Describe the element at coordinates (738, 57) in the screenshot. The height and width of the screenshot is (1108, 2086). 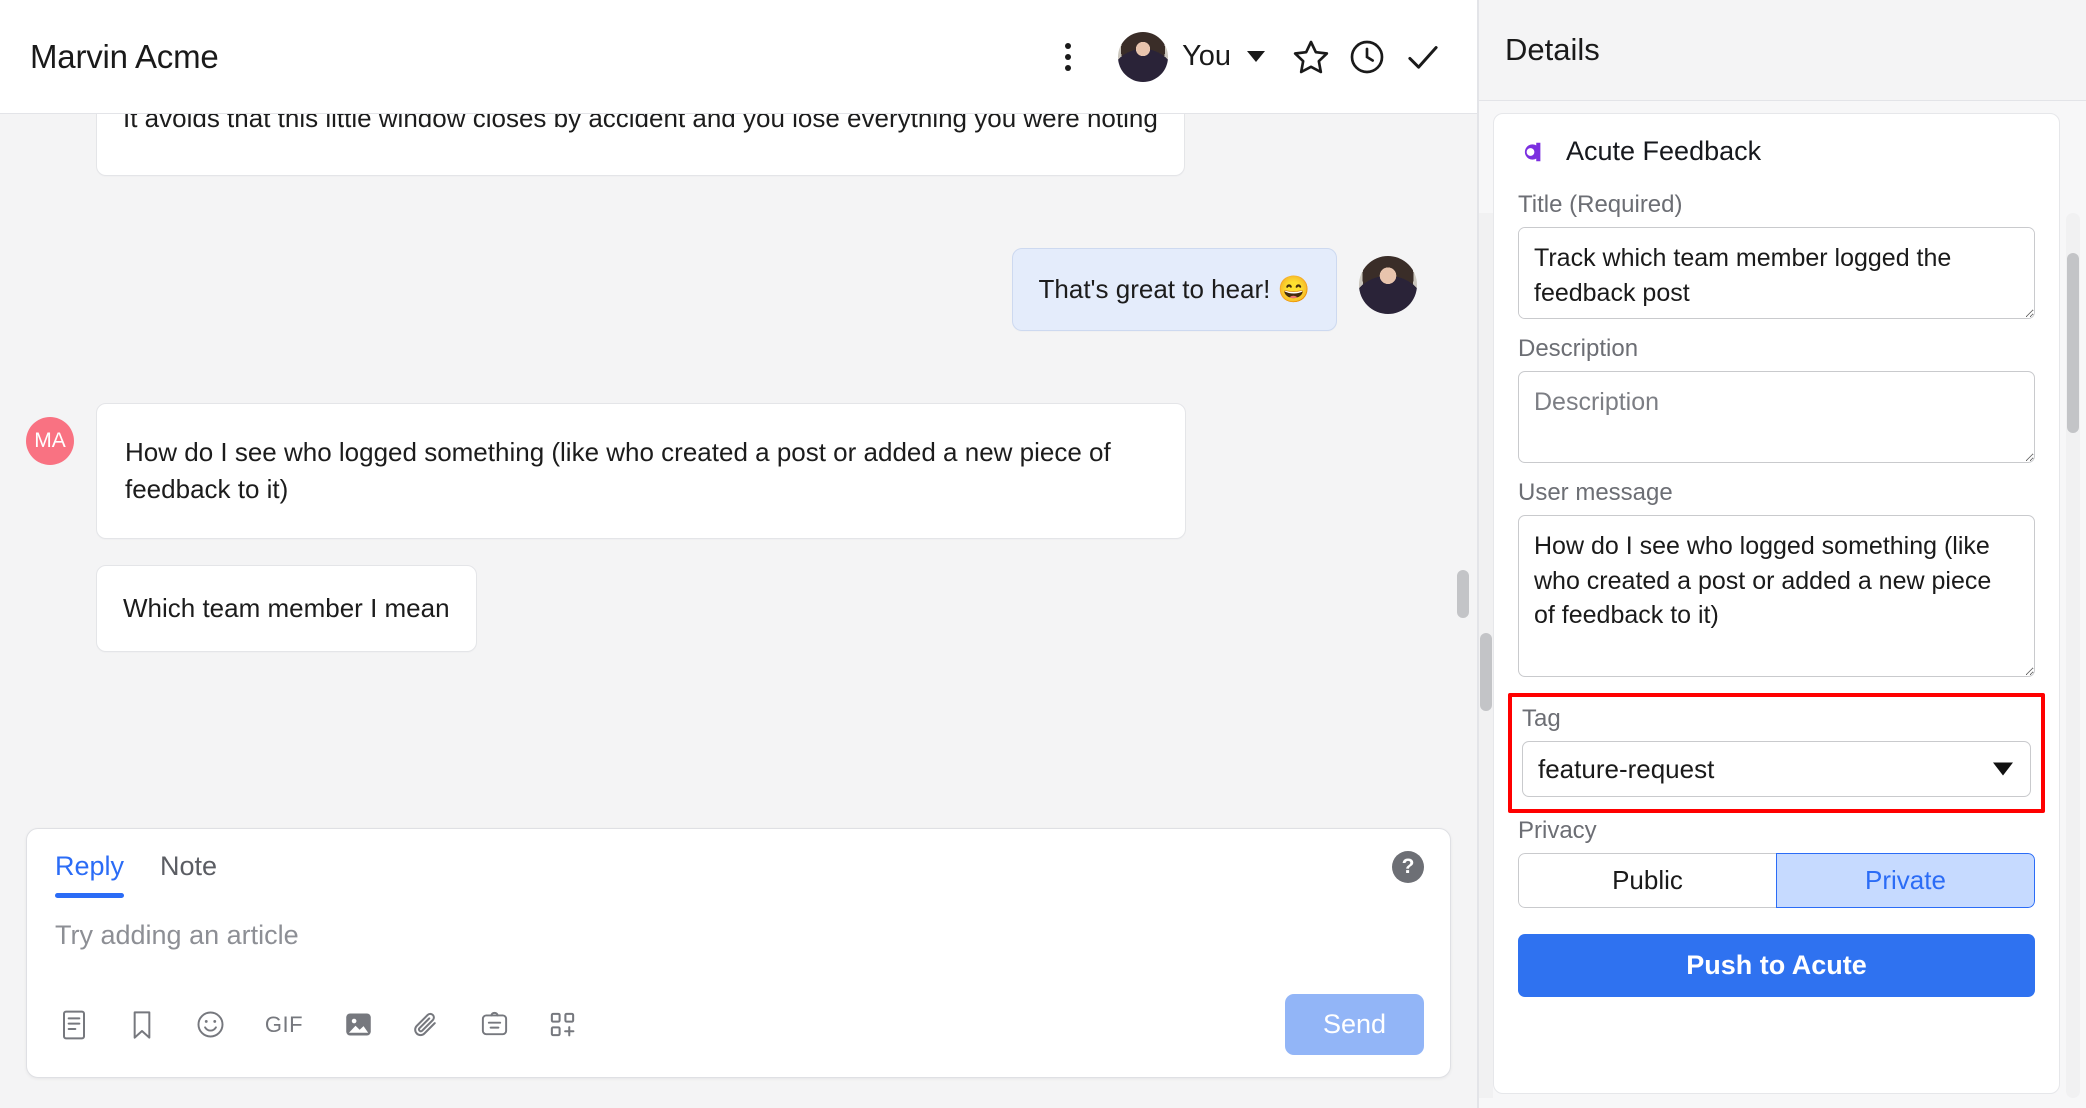
I see `conversation-header: Marvin Acme You` at that location.